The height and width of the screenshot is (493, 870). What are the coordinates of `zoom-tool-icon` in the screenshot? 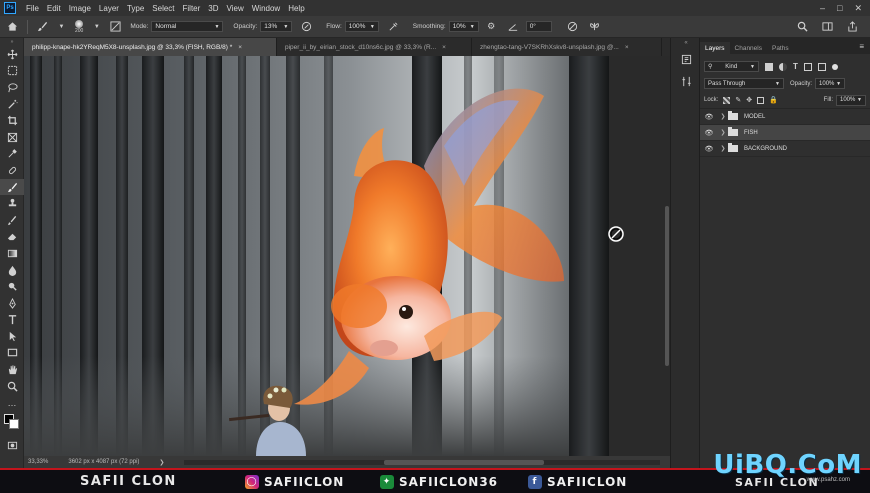 It's located at (12, 386).